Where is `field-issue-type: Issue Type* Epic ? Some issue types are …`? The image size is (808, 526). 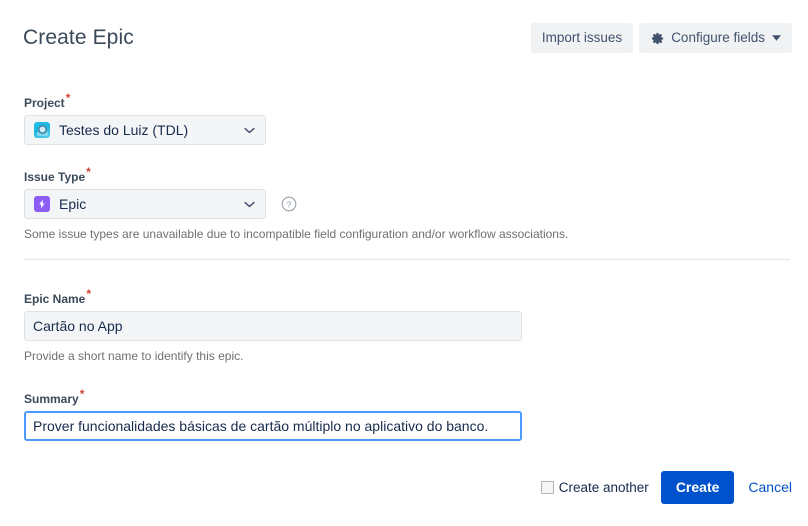
field-issue-type: Issue Type* Epic ? Some issue types are … is located at coordinates (304, 204).